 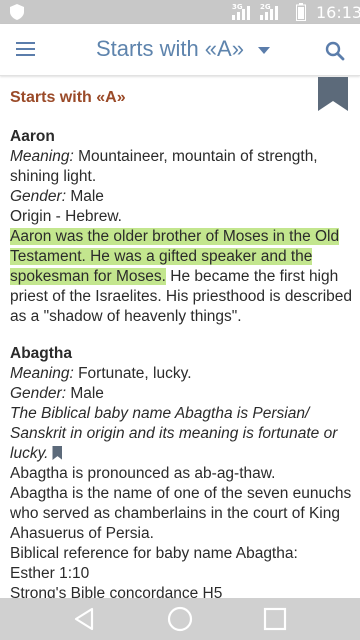 I want to click on status-bar: 3G 2G 16:13, so click(x=180, y=12).